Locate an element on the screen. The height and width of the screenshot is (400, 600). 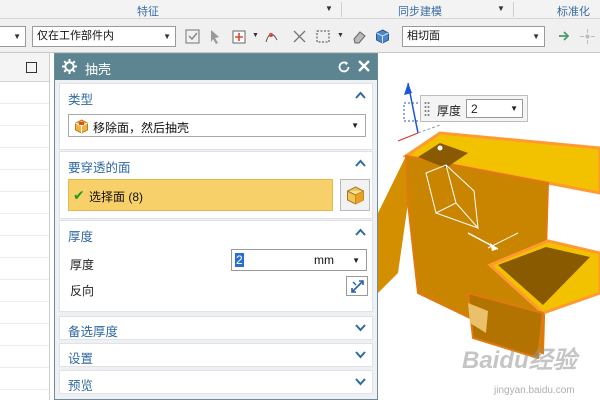
face-cube-icon is located at coordinates (355, 195).